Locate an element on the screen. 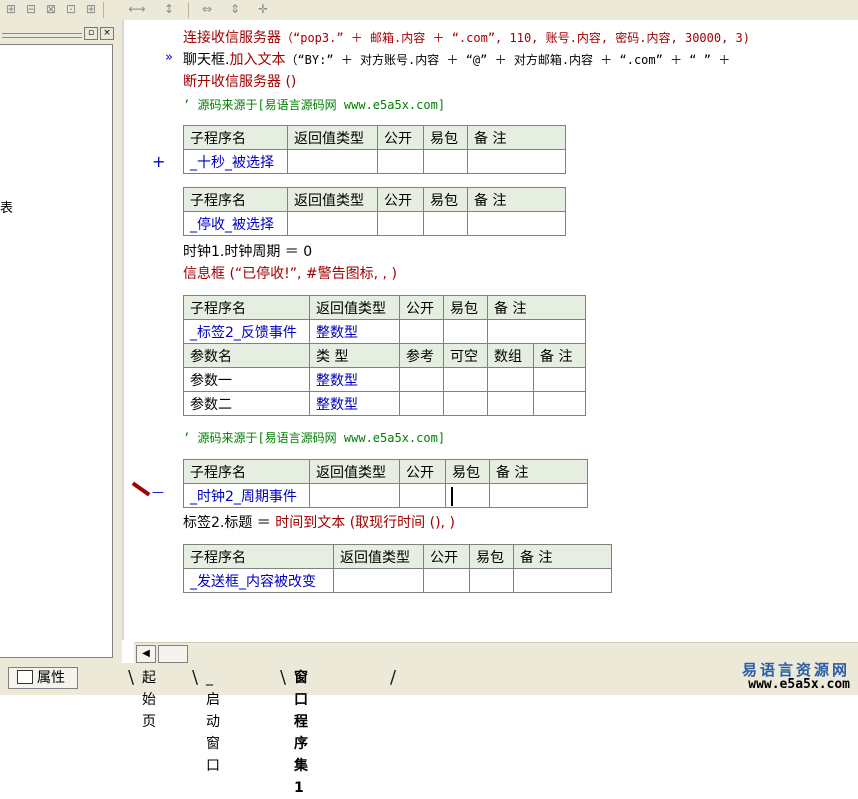 The height and width of the screenshot is (799, 858). code-line: 信息框 (“已停收!”, #警告图标, , ) is located at coordinates (290, 274).